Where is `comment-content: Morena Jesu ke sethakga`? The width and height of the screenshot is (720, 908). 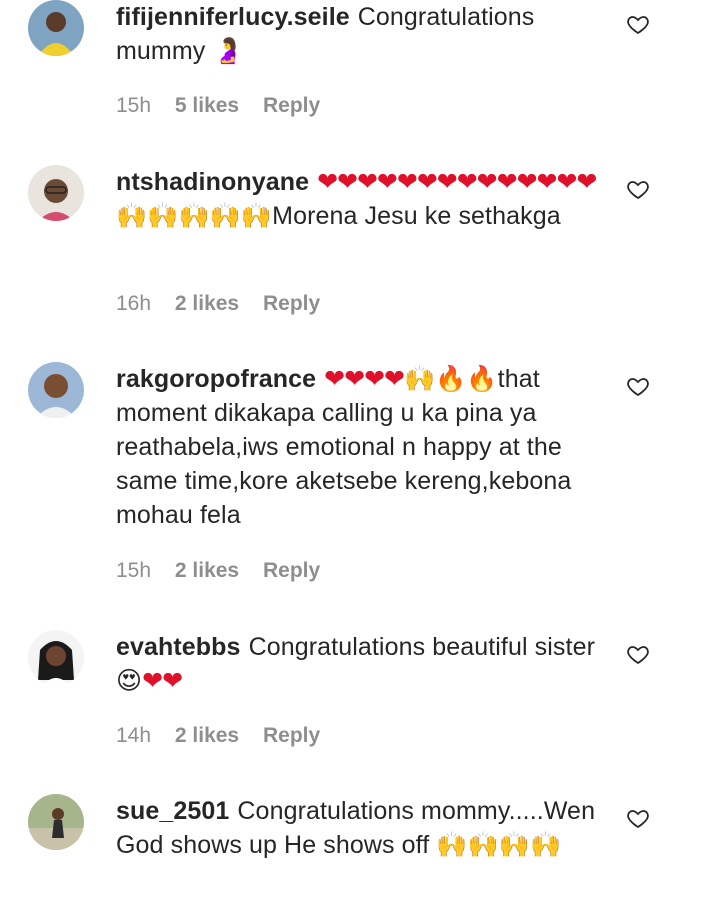
comment-content: Morena Jesu ke sethakga is located at coordinates (416, 216).